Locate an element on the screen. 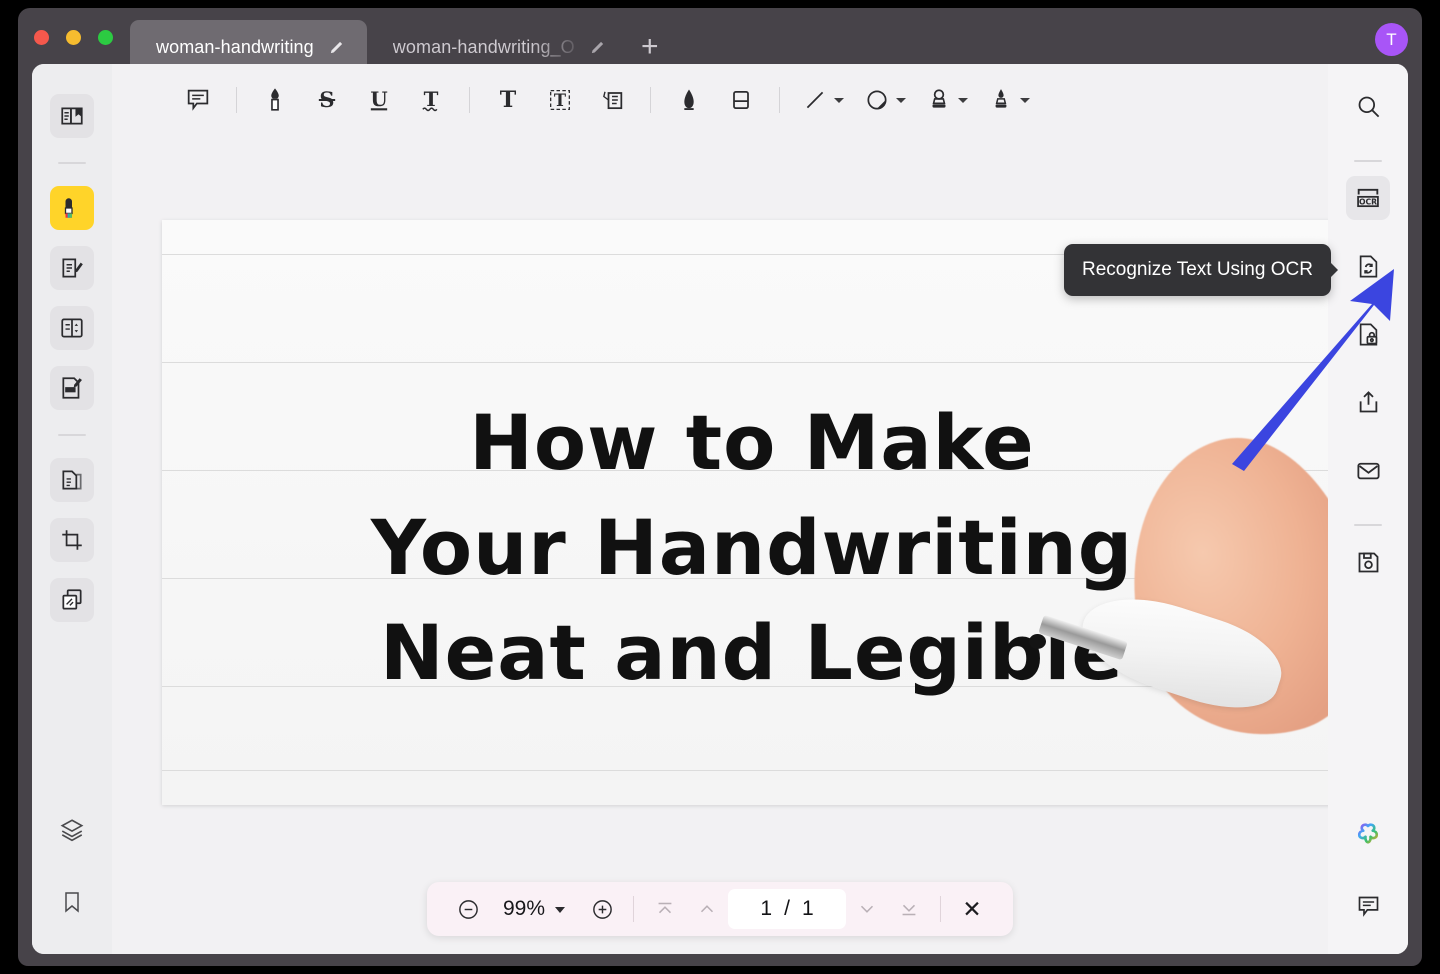  underline-icon: U is located at coordinates (378, 99).